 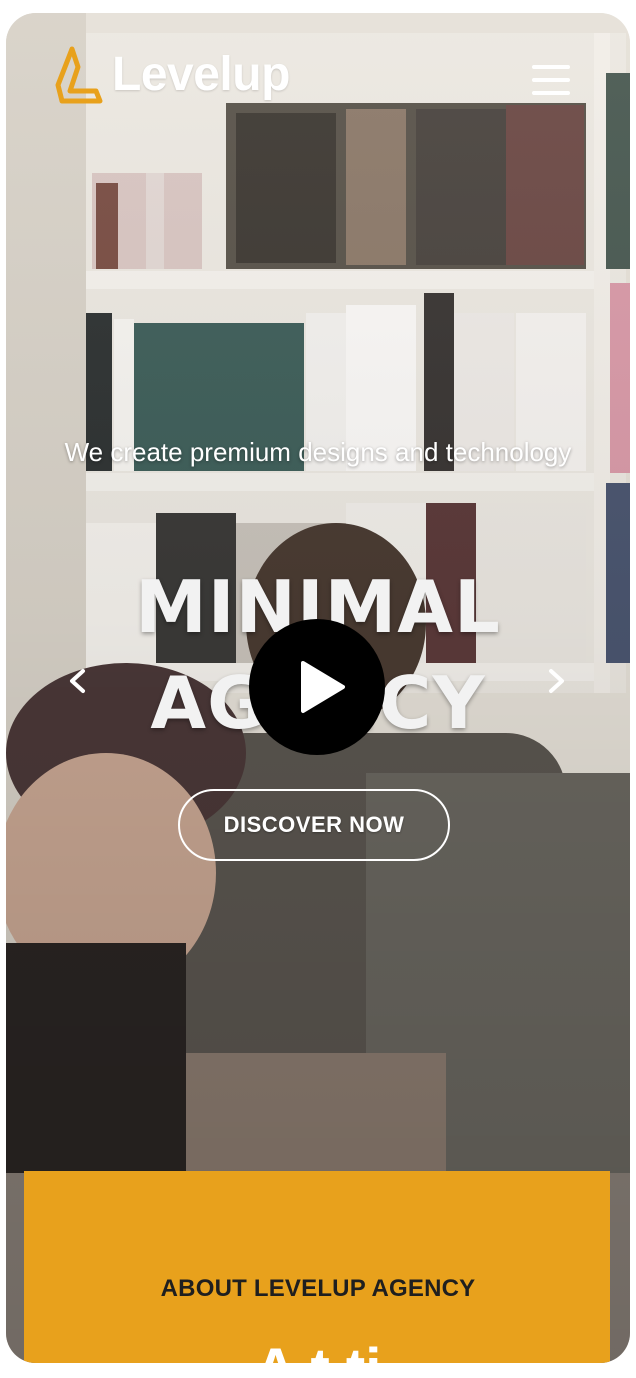 What do you see at coordinates (318, 452) in the screenshot?
I see `hero-tagline: We create premium designs and technology` at bounding box center [318, 452].